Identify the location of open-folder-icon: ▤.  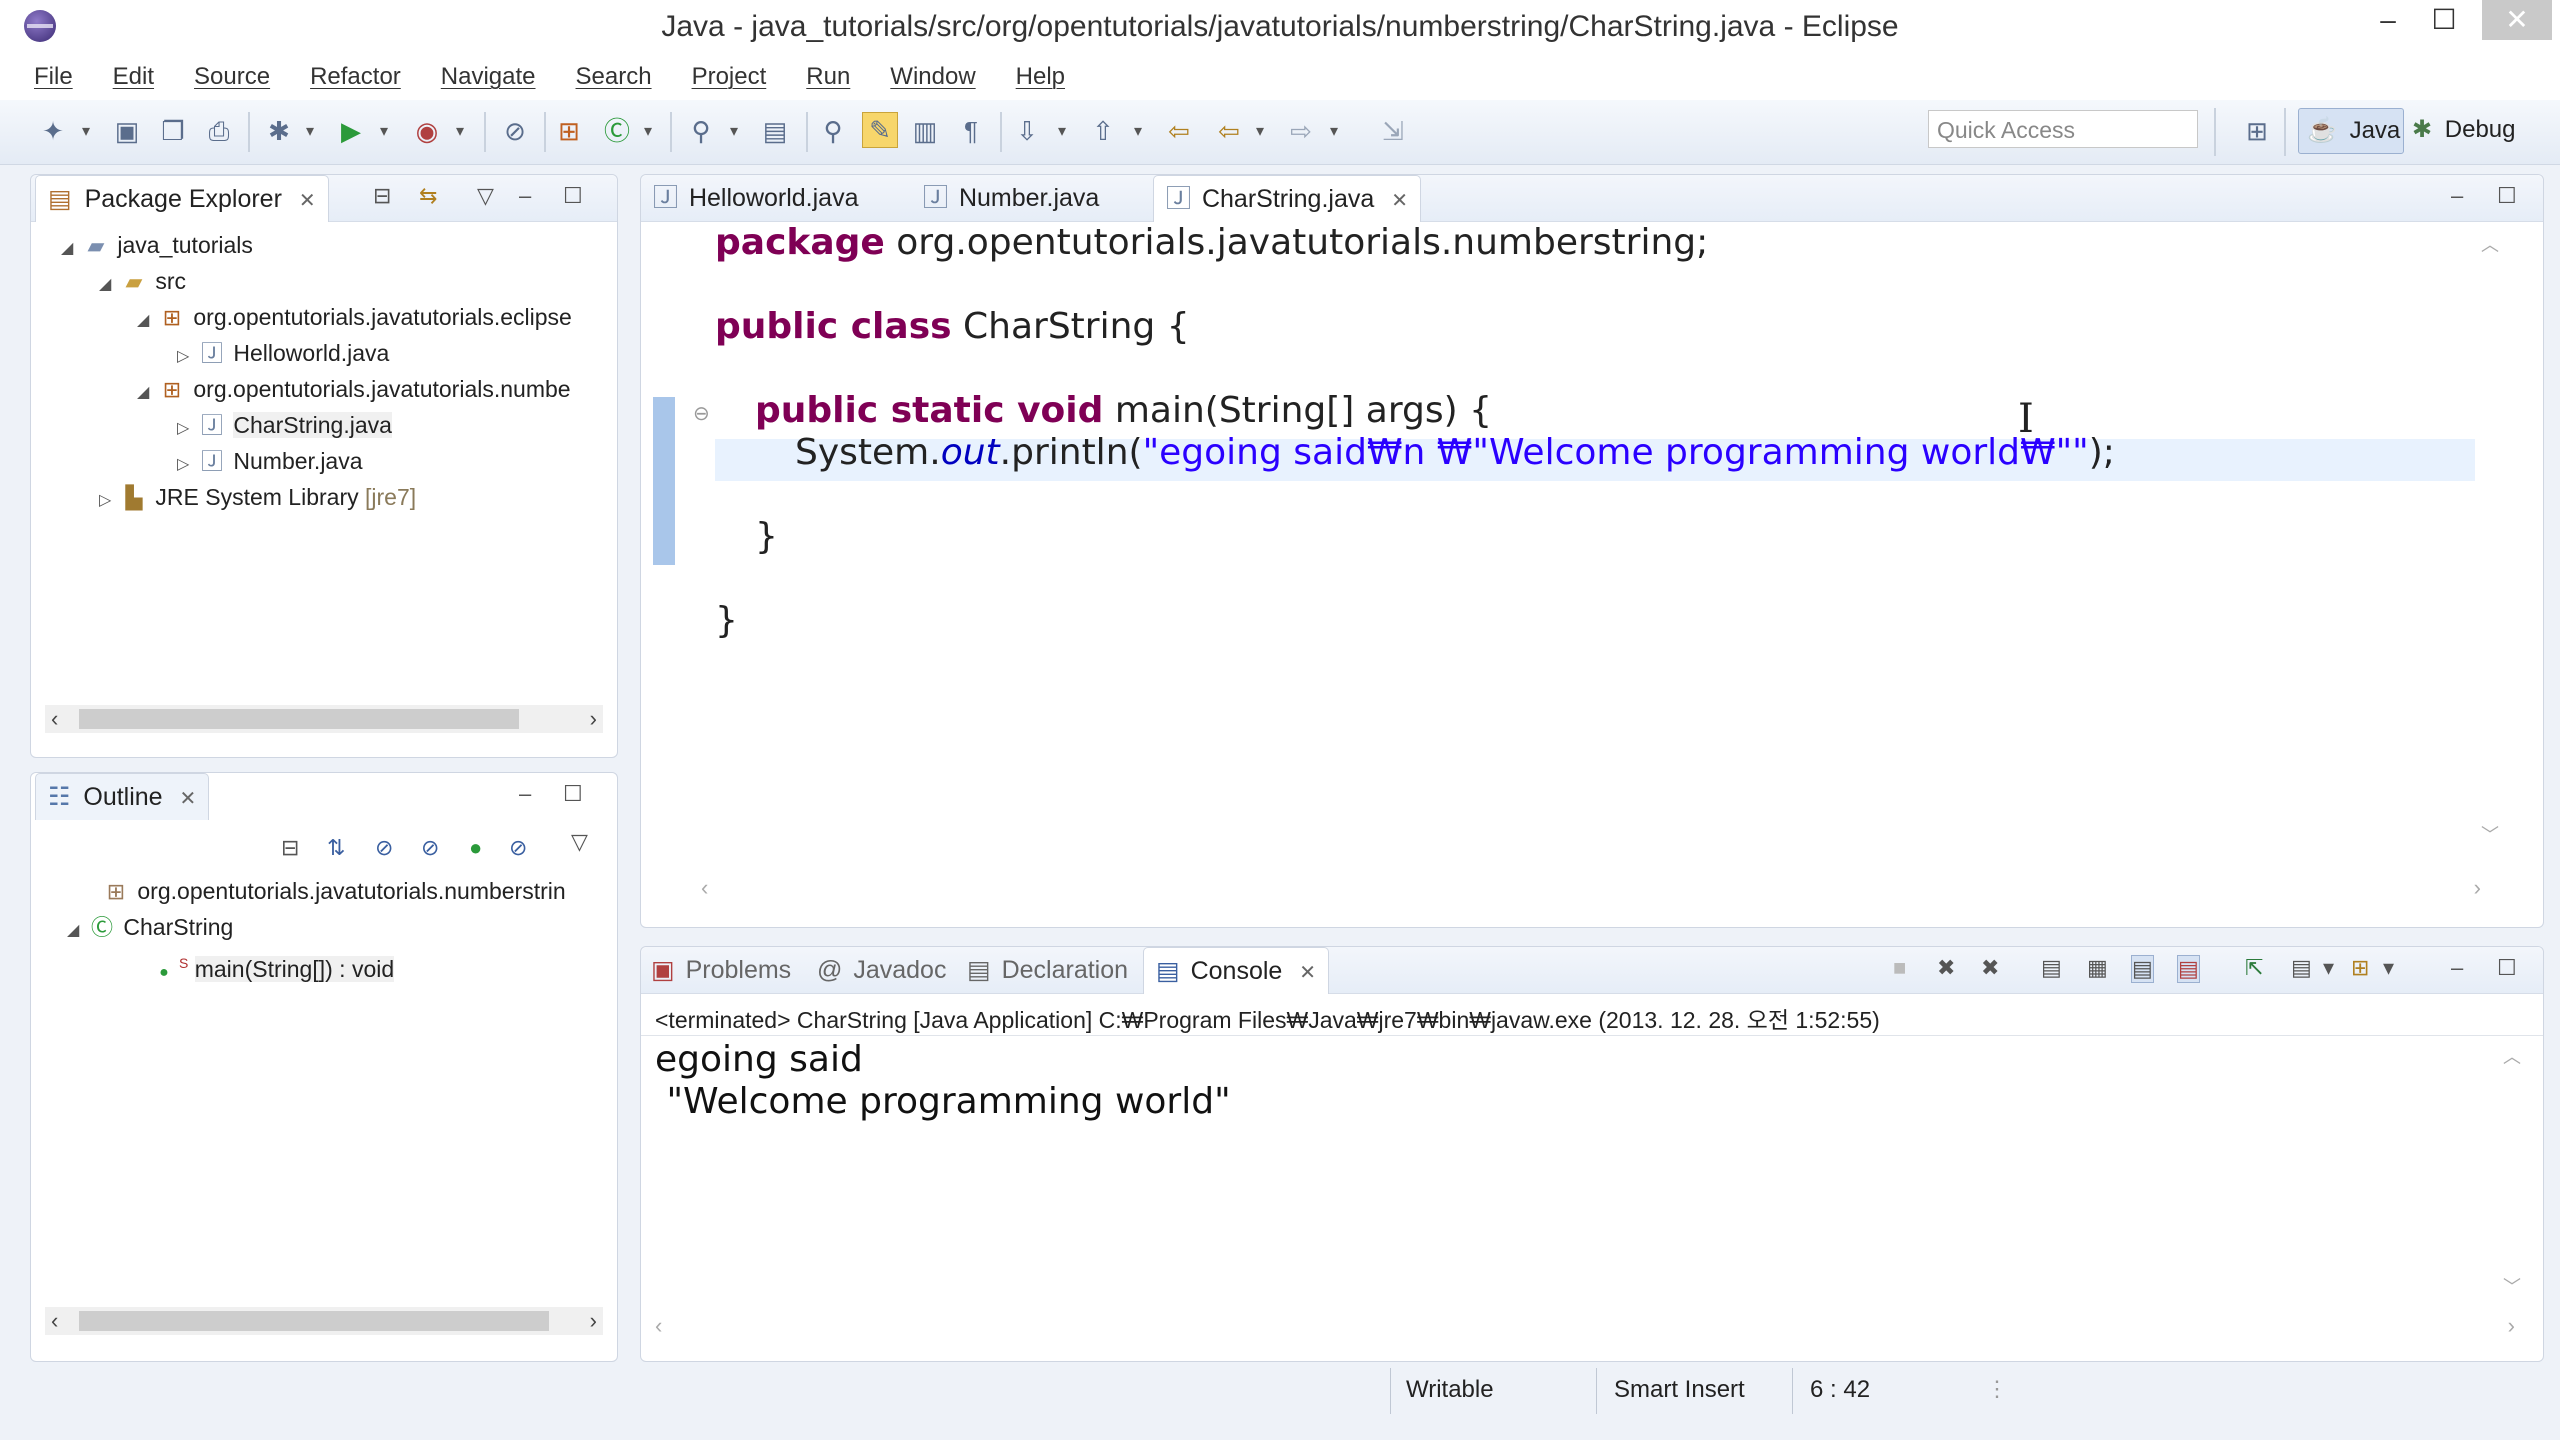
(775, 131).